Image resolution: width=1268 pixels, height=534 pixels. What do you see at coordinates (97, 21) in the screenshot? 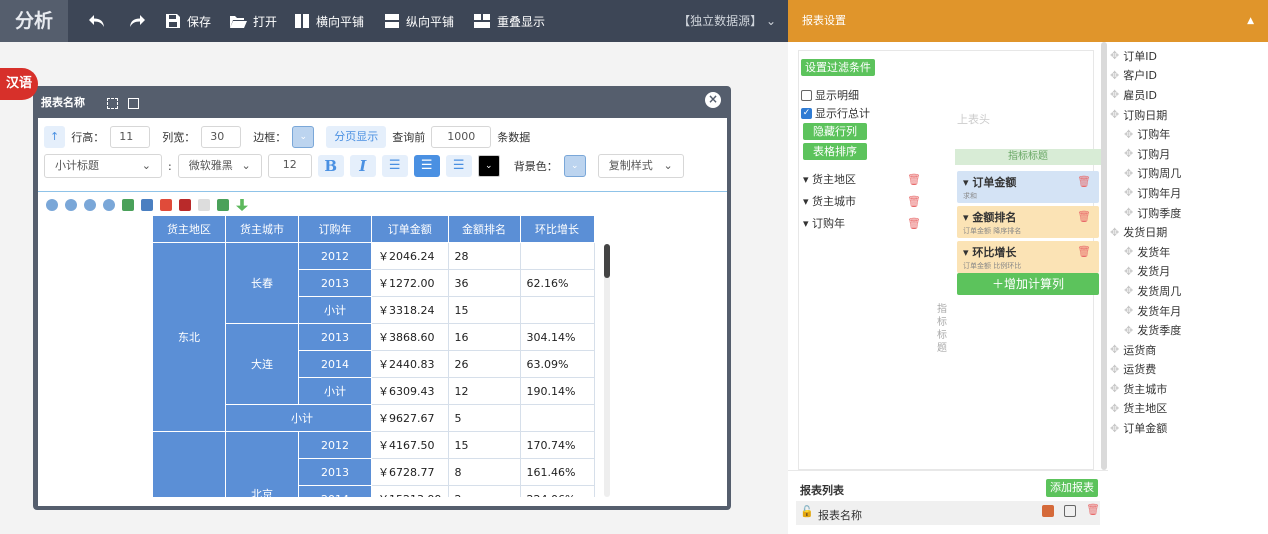
I see `undo-button` at bounding box center [97, 21].